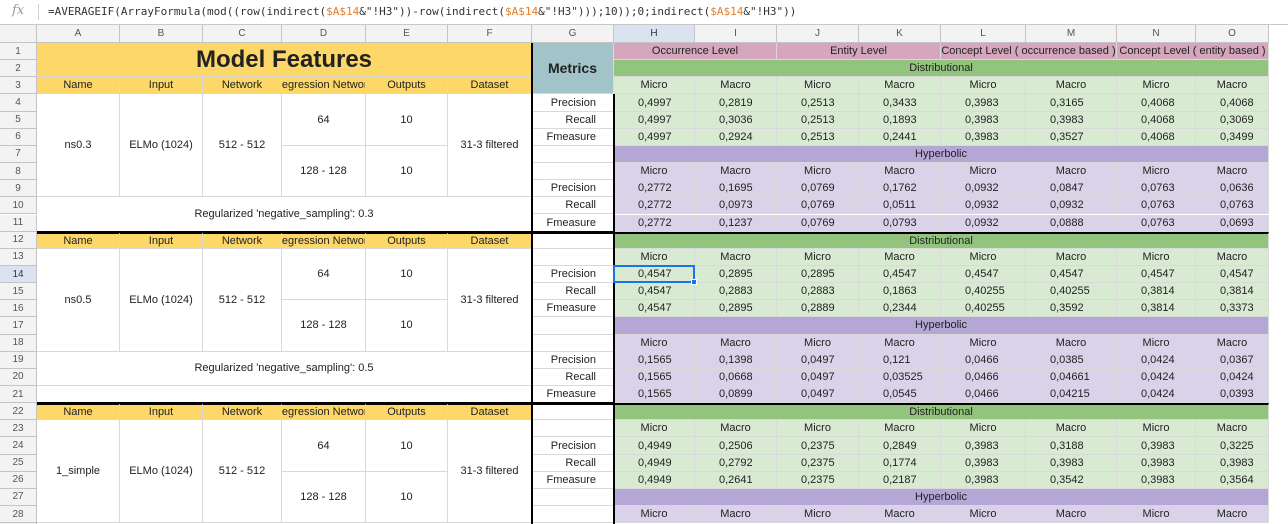 The height and width of the screenshot is (524, 1288). What do you see at coordinates (900, 223) in the screenshot?
I see `metric-value-cell: 0,0793` at bounding box center [900, 223].